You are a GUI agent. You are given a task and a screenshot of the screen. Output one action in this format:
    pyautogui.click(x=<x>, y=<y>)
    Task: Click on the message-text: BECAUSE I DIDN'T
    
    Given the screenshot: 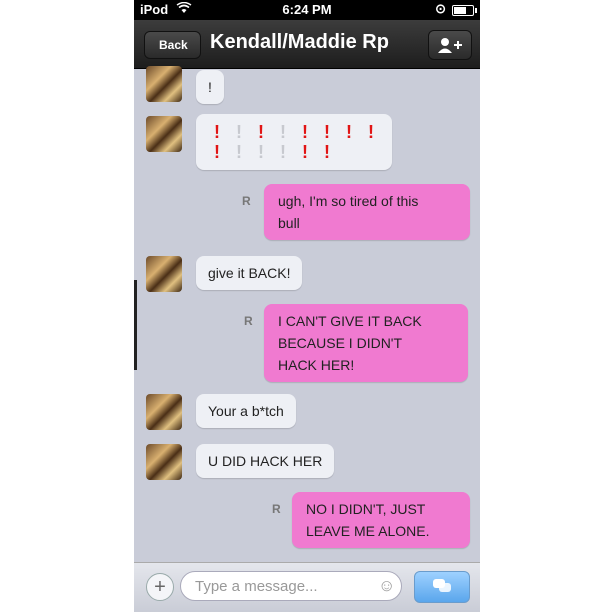 What is the action you would take?
    pyautogui.click(x=340, y=343)
    